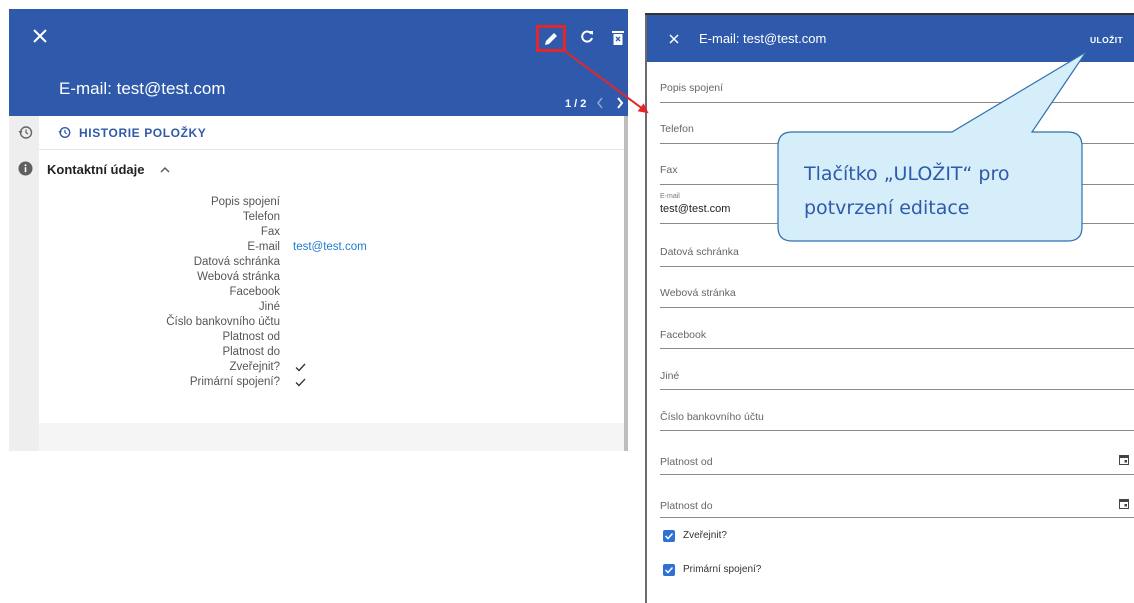 The width and height of the screenshot is (1134, 603). Describe the element at coordinates (165, 169) in the screenshot. I see `chevron-up-icon` at that location.